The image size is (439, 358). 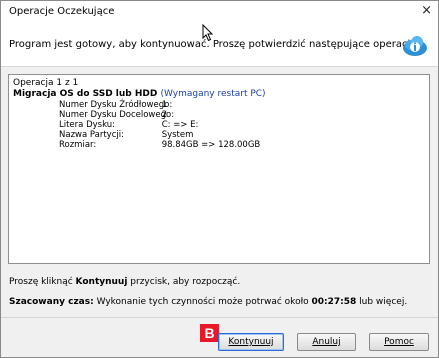 What do you see at coordinates (128, 125) in the screenshot?
I see `detail-row: Litera Dysku: C: => E:` at bounding box center [128, 125].